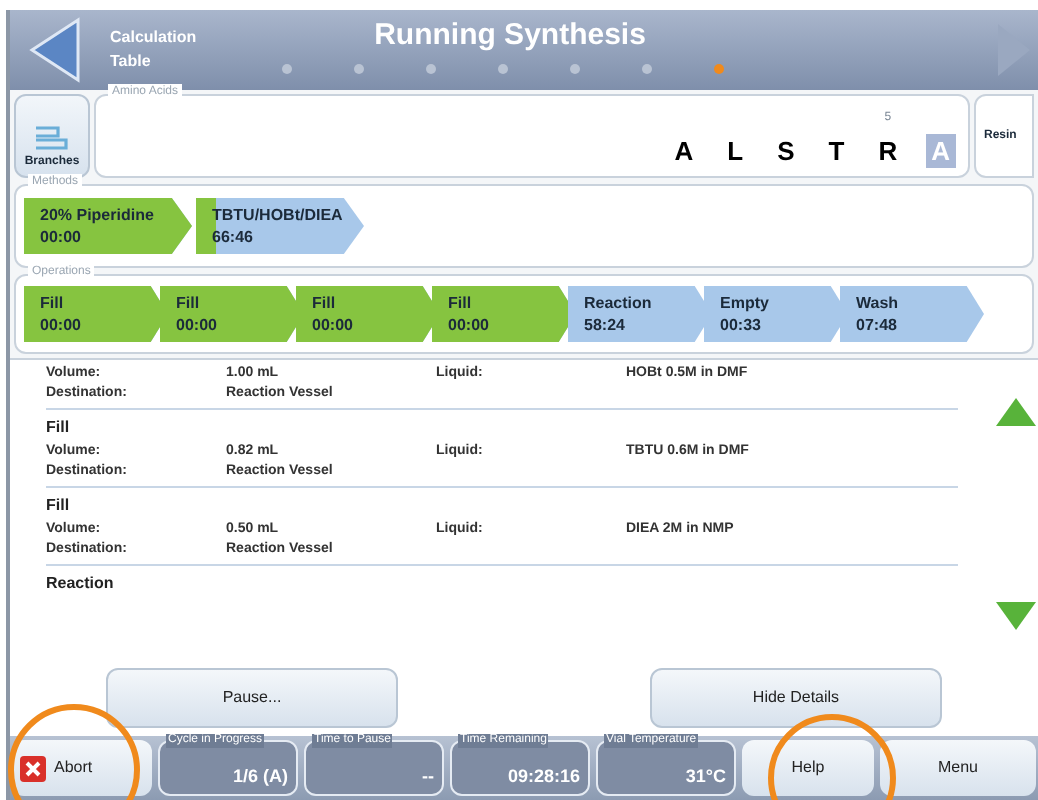  I want to click on step-chevron: 20% Piperidine 00:00, so click(108, 226).